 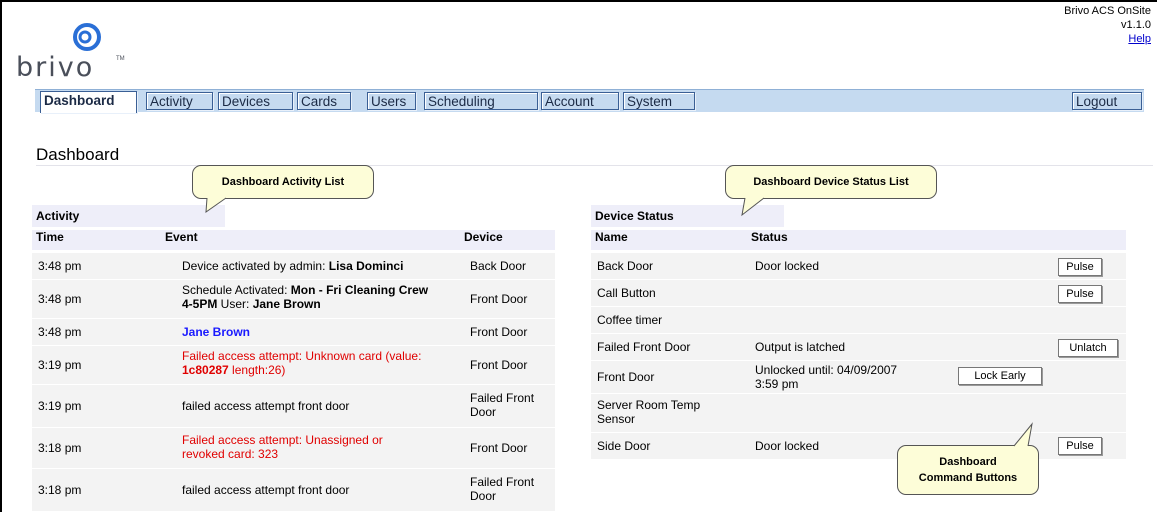 What do you see at coordinates (968, 470) in the screenshot?
I see `callout-command-buttons: Dashboard Command Buttons` at bounding box center [968, 470].